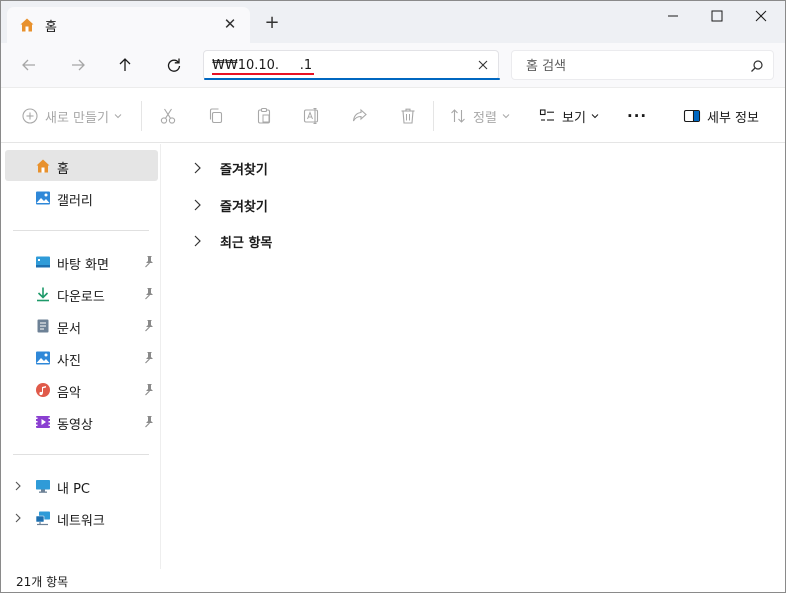  Describe the element at coordinates (272, 23) in the screenshot. I see `new-tab-button: +` at that location.